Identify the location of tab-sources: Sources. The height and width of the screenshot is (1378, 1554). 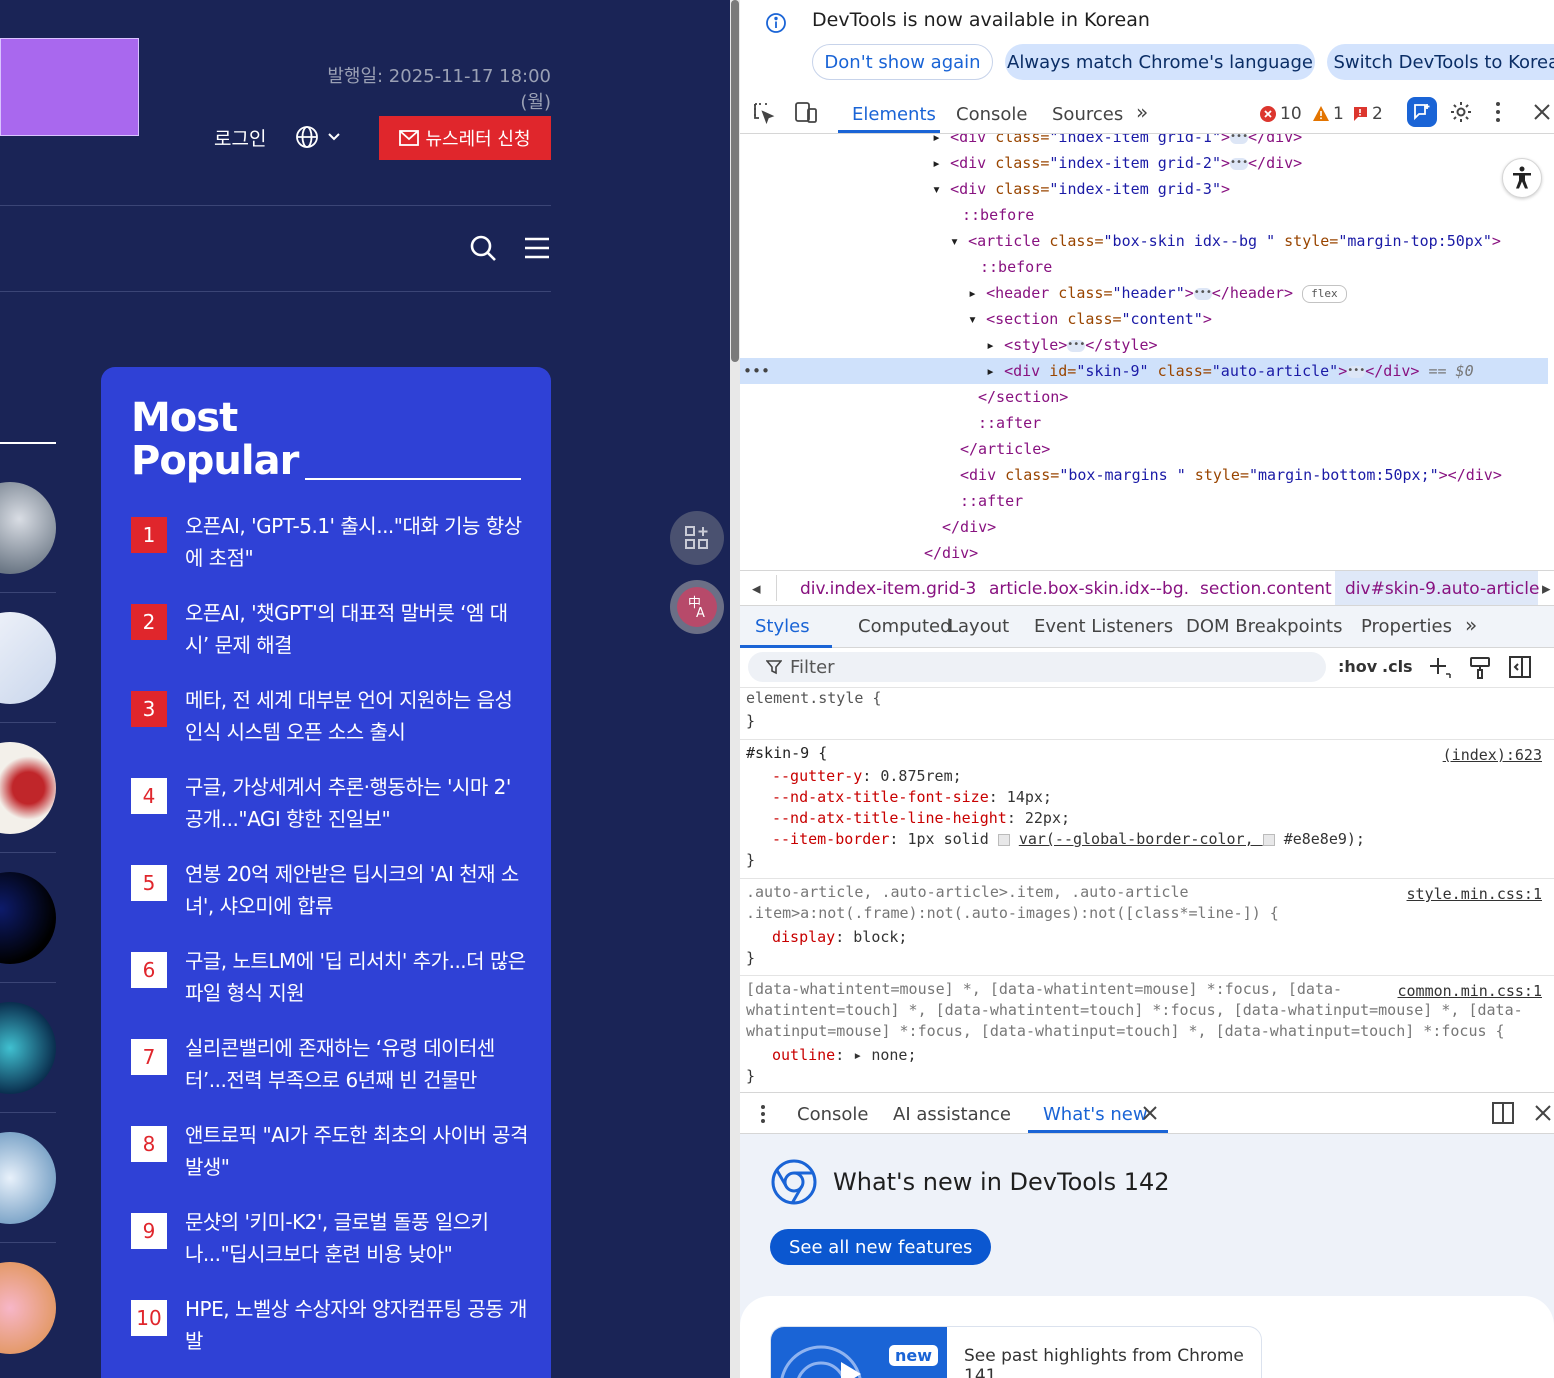
(1087, 114).